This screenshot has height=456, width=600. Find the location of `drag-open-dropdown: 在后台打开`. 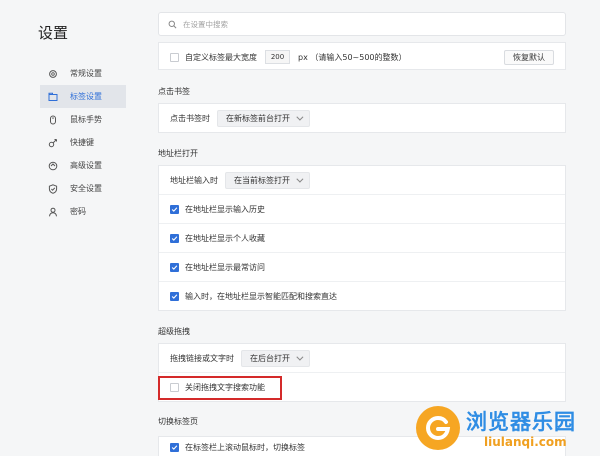

drag-open-dropdown: 在后台打开 is located at coordinates (275, 358).